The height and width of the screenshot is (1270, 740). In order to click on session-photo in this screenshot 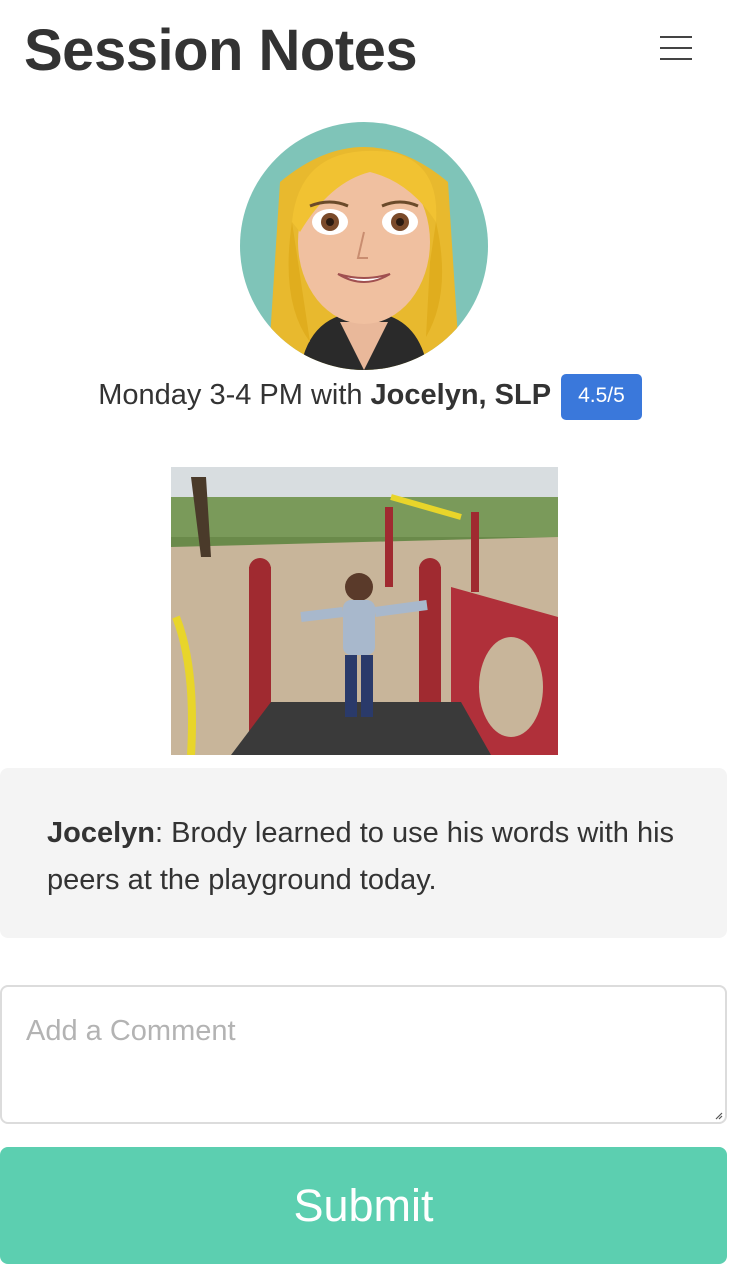, I will do `click(364, 611)`.